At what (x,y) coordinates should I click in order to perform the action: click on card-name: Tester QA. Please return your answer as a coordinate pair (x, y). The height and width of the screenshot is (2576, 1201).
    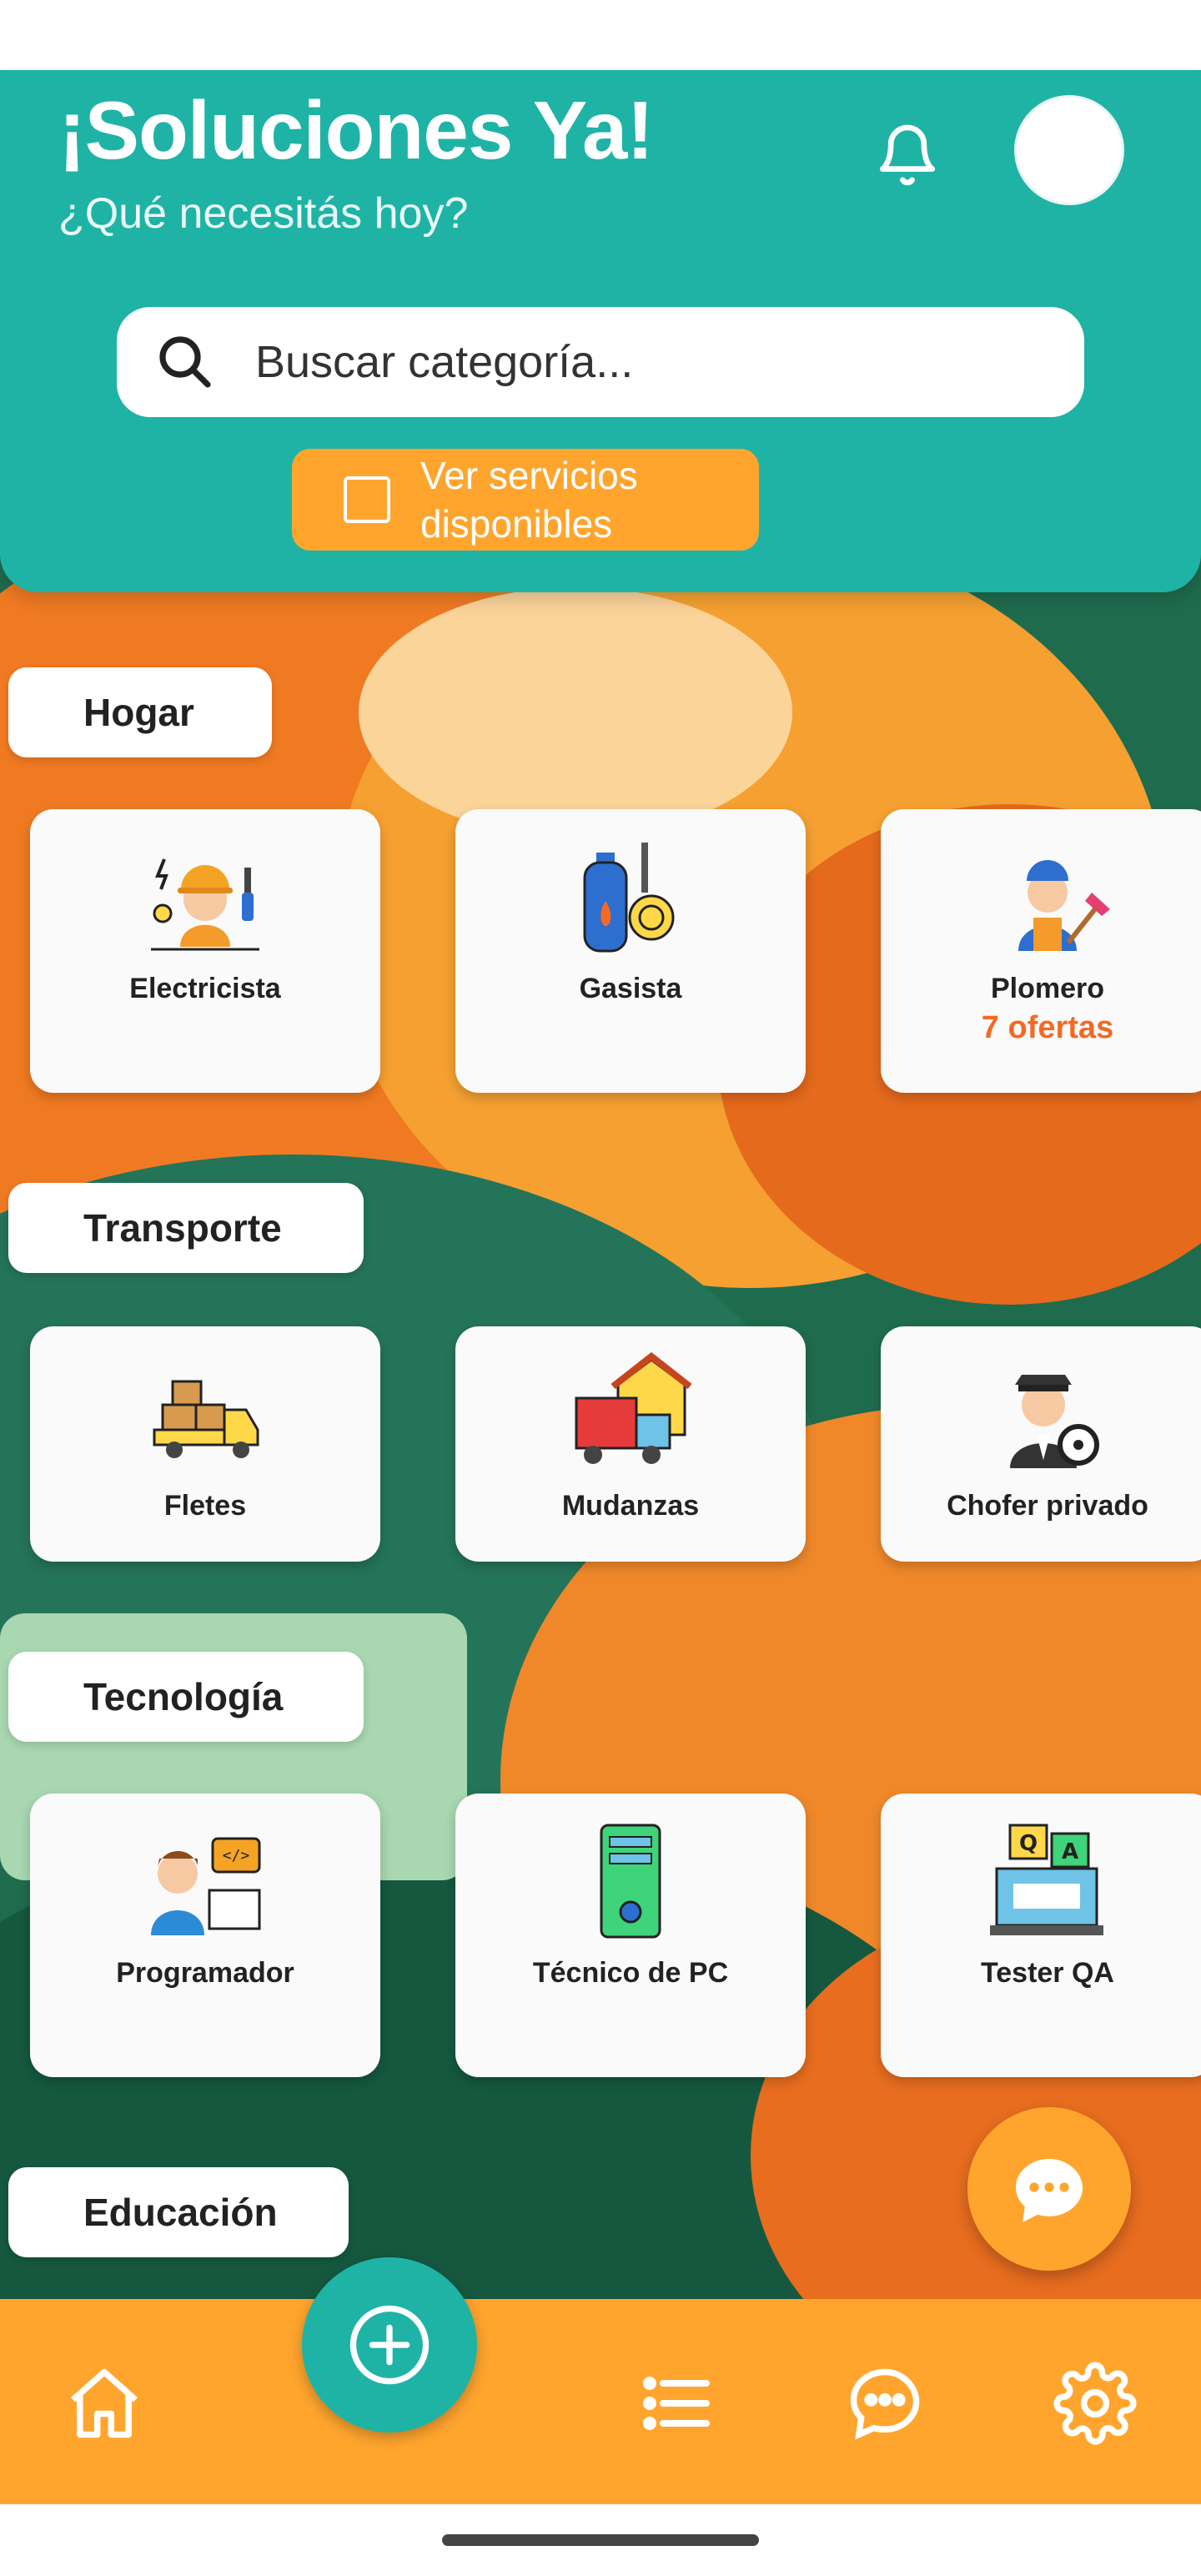
    Looking at the image, I should click on (1048, 1973).